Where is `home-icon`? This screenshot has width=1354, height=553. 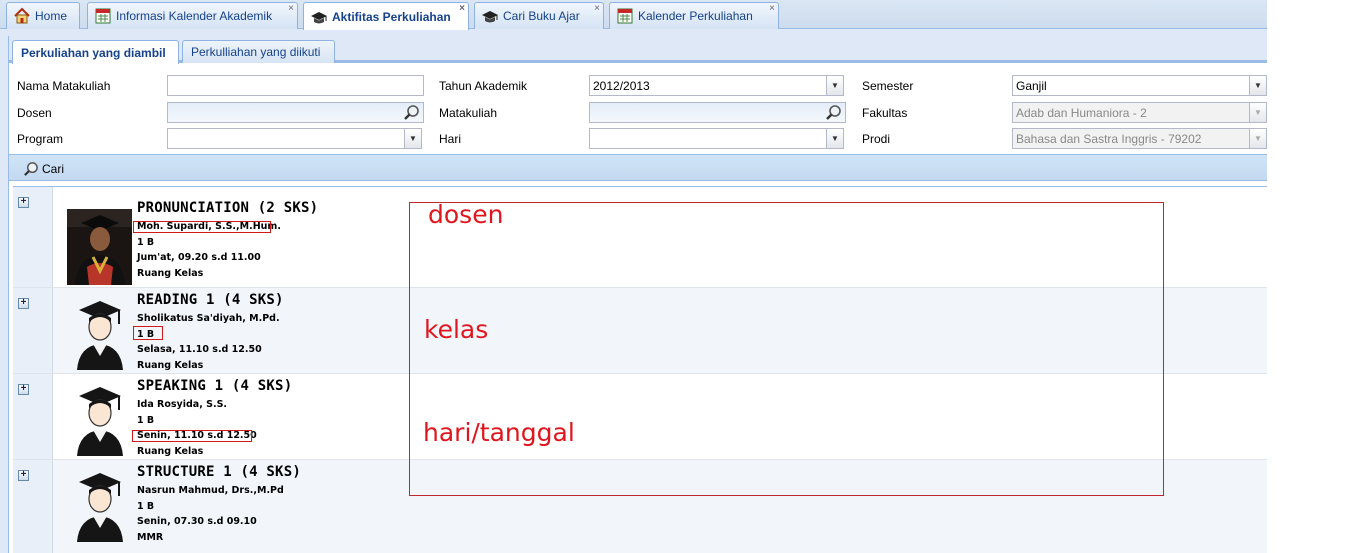 home-icon is located at coordinates (22, 15).